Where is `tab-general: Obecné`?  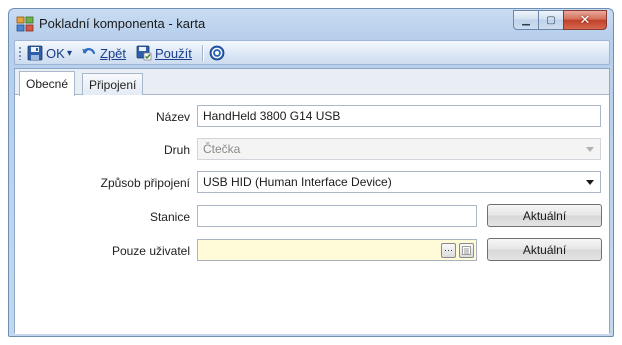 tab-general: Obecné is located at coordinates (47, 83).